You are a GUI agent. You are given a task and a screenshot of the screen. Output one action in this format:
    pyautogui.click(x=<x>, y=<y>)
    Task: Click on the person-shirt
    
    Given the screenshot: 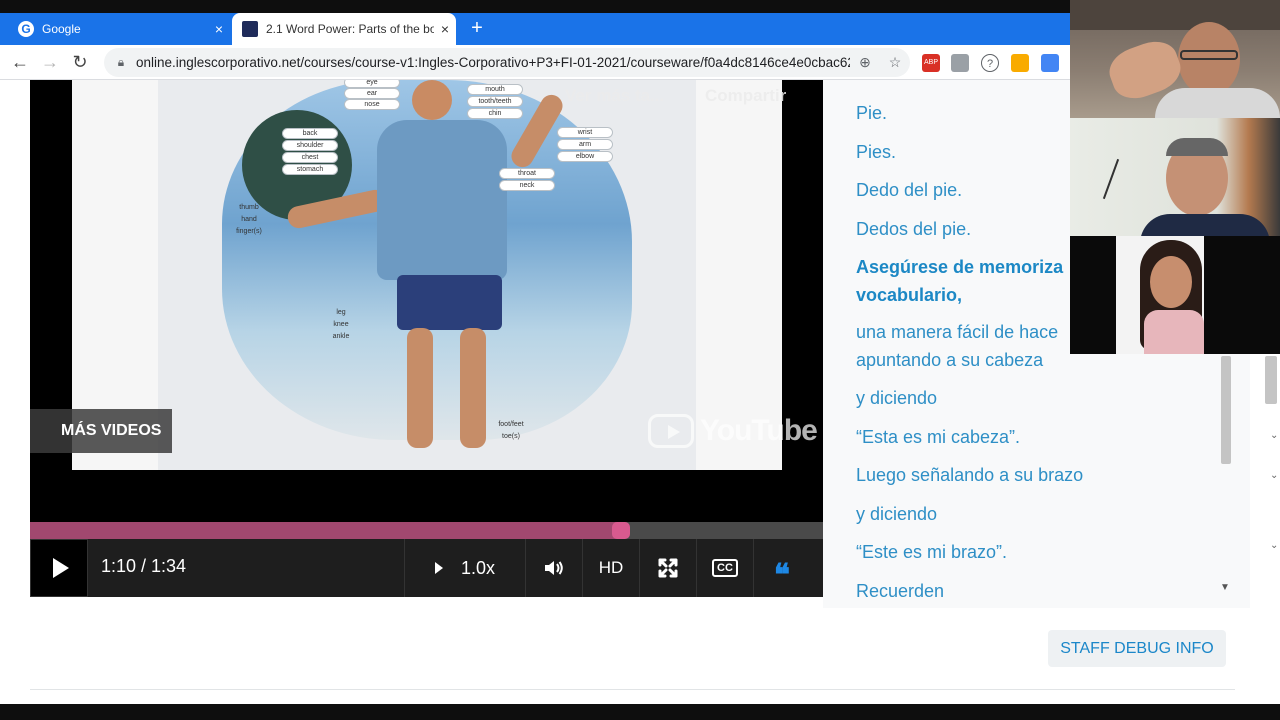 What is the action you would take?
    pyautogui.click(x=442, y=200)
    